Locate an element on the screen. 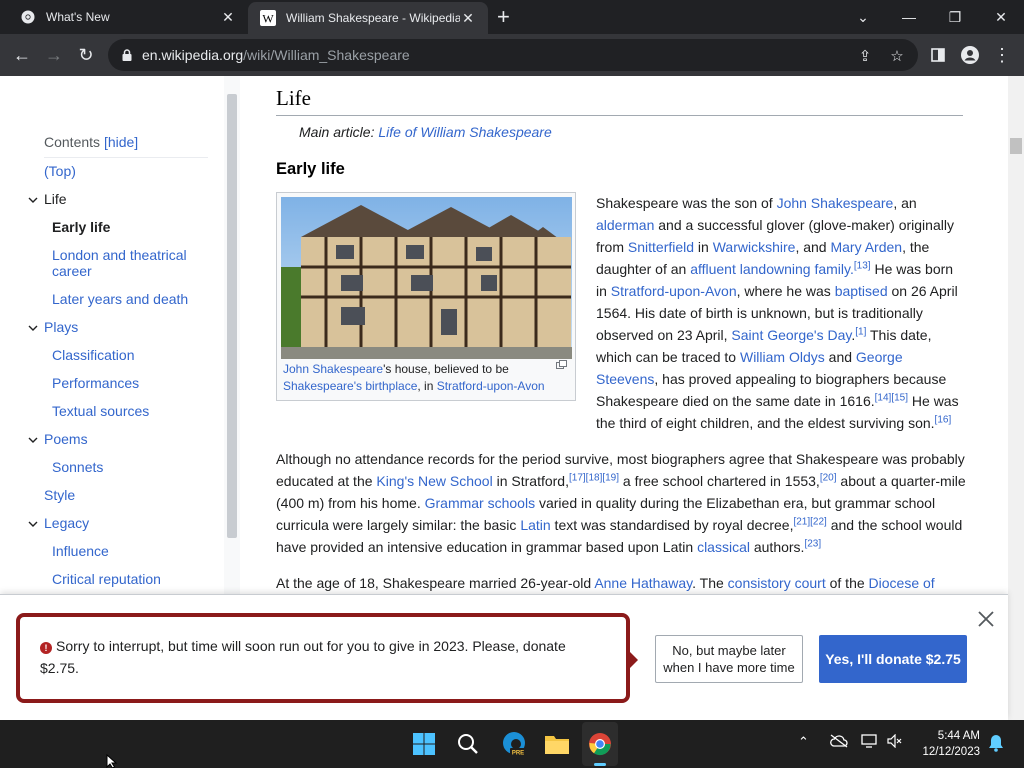  search-icon is located at coordinates (468, 744).